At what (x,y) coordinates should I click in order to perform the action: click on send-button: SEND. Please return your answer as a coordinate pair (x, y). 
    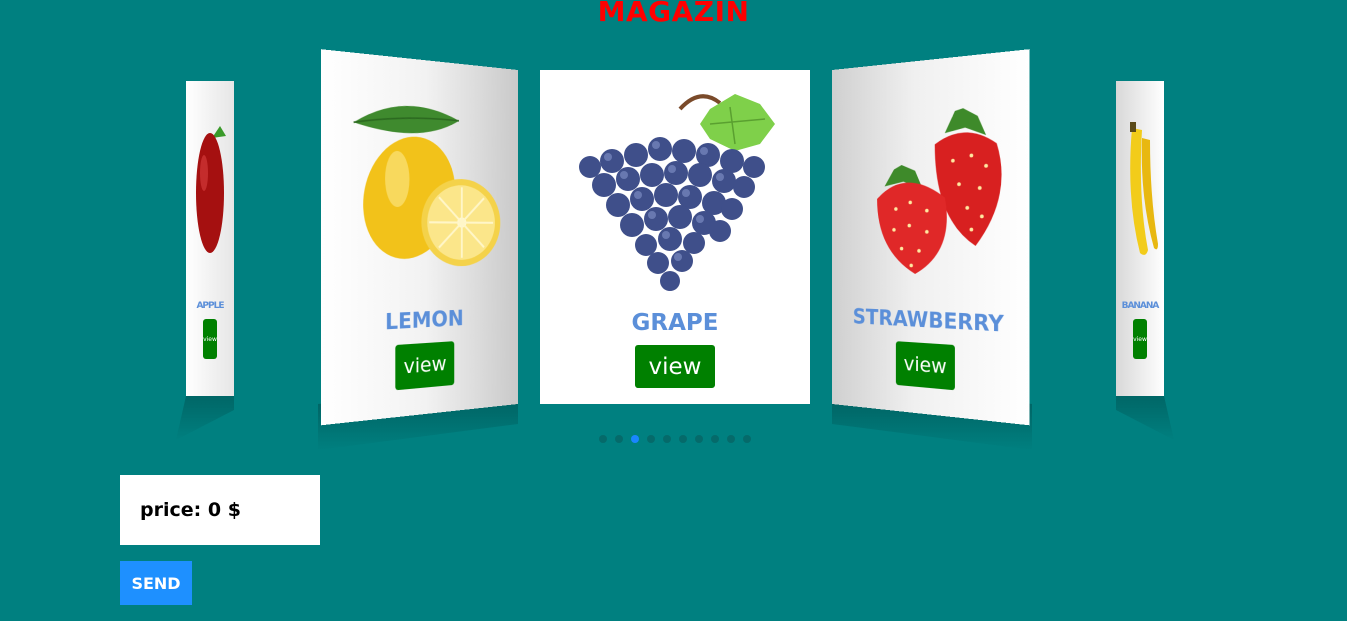
    Looking at the image, I should click on (156, 583).